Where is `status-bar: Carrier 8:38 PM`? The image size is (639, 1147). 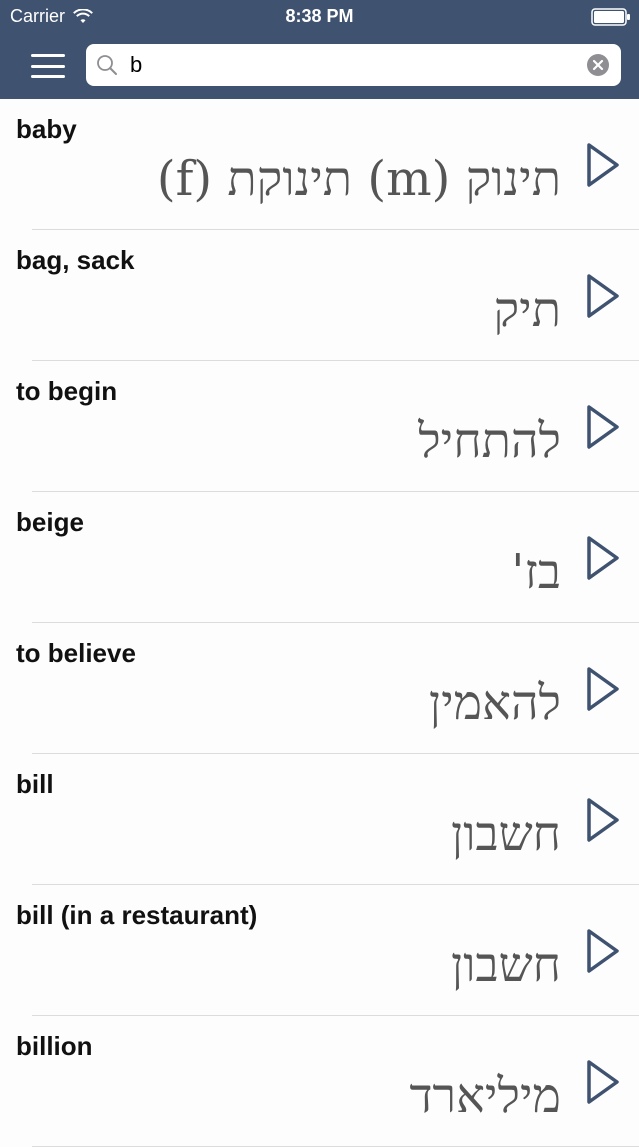
status-bar: Carrier 8:38 PM is located at coordinates (319, 17).